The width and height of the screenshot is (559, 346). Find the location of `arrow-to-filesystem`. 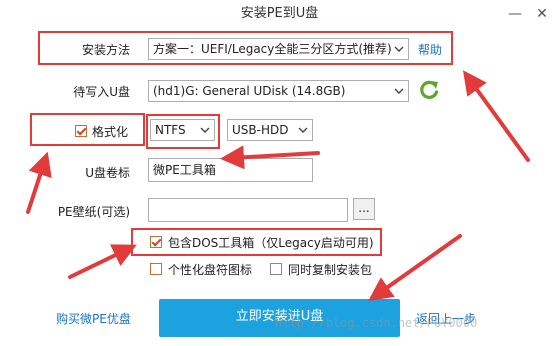

arrow-to-filesystem is located at coordinates (270, 157).